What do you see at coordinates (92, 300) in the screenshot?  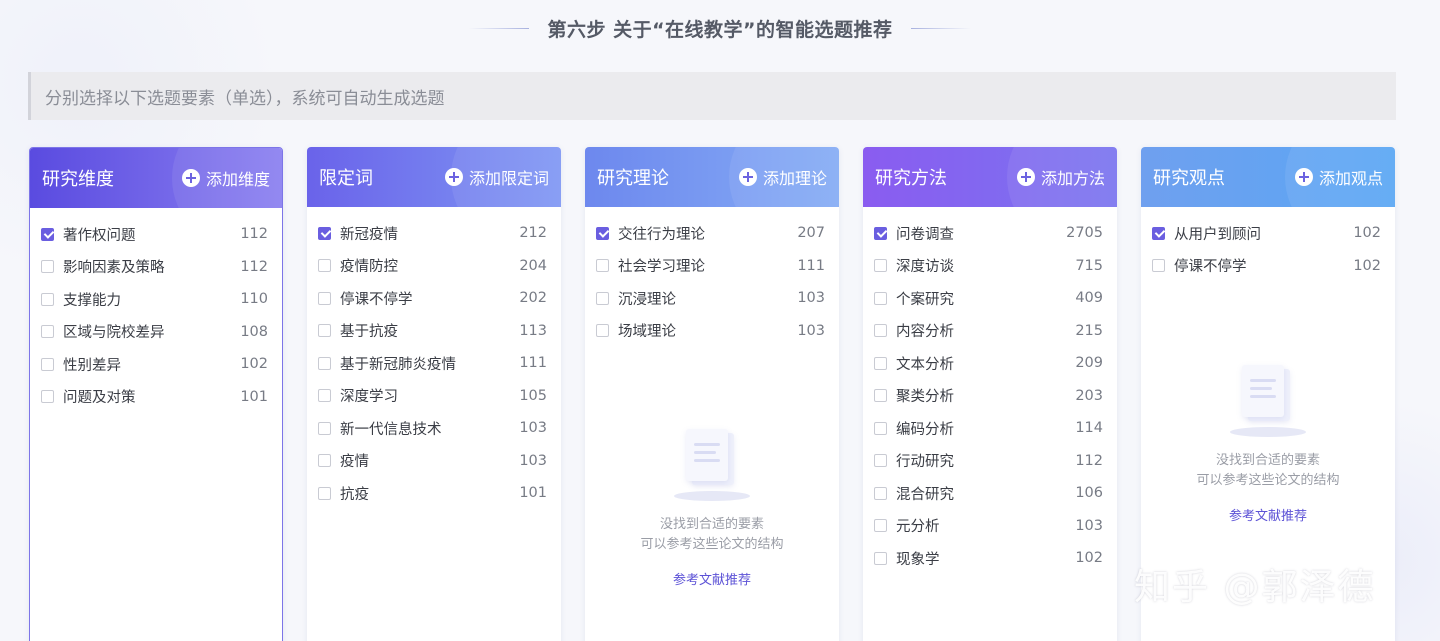 I see `item-label: 支撑能力` at bounding box center [92, 300].